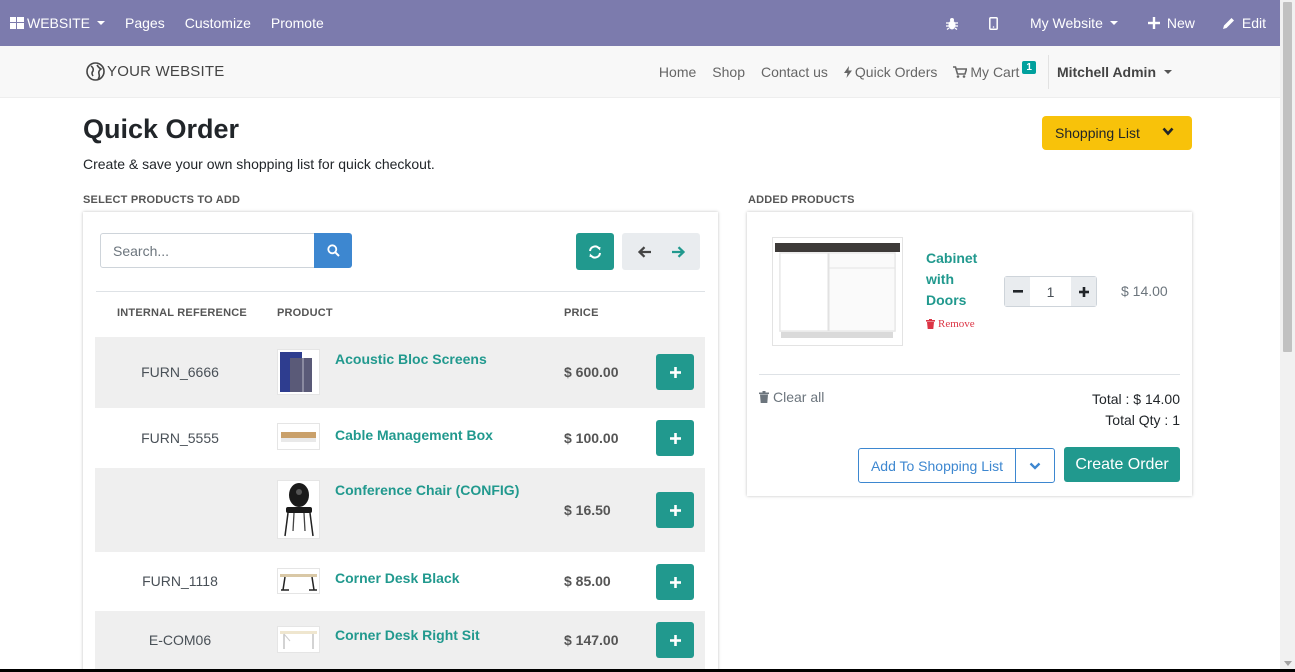 Image resolution: width=1295 pixels, height=672 pixels. What do you see at coordinates (937, 465) in the screenshot?
I see `add-to-shopping-list-button: Add To Shopping List` at bounding box center [937, 465].